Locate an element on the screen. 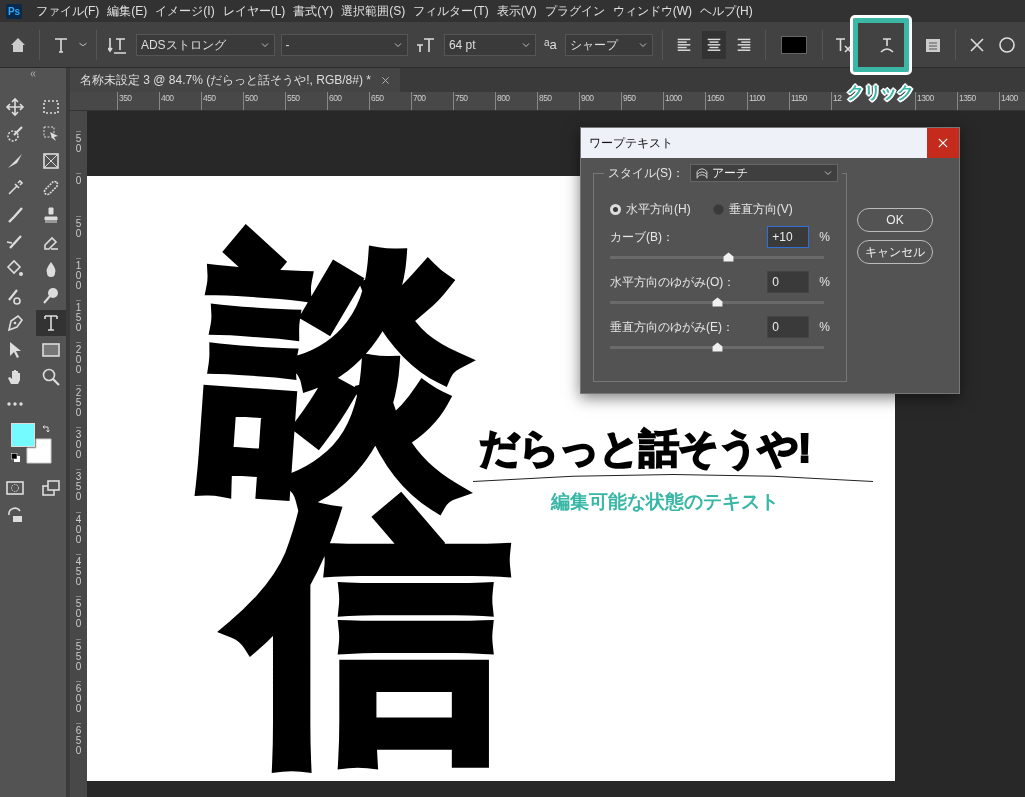 This screenshot has width=1025, height=797. annotation-text: 編集可能な状態のテキスト is located at coordinates (665, 502).